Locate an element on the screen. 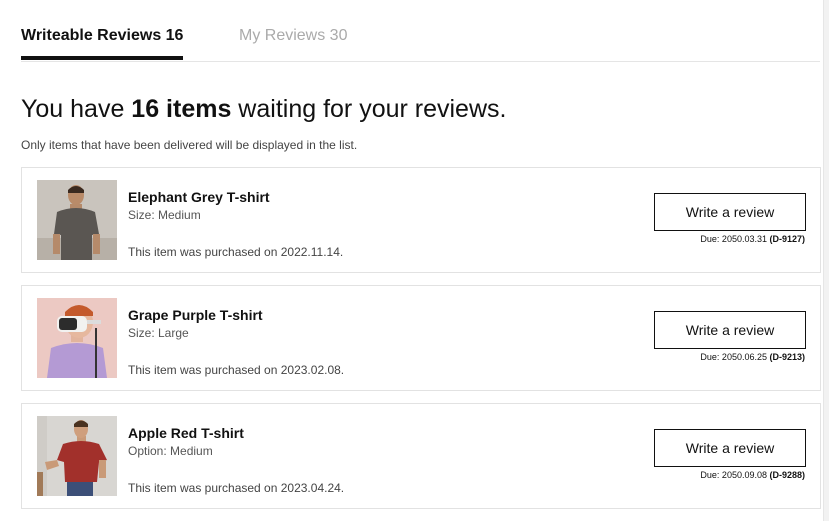  purchase-date: This item was purchased on 2023.04.24. is located at coordinates (236, 488).